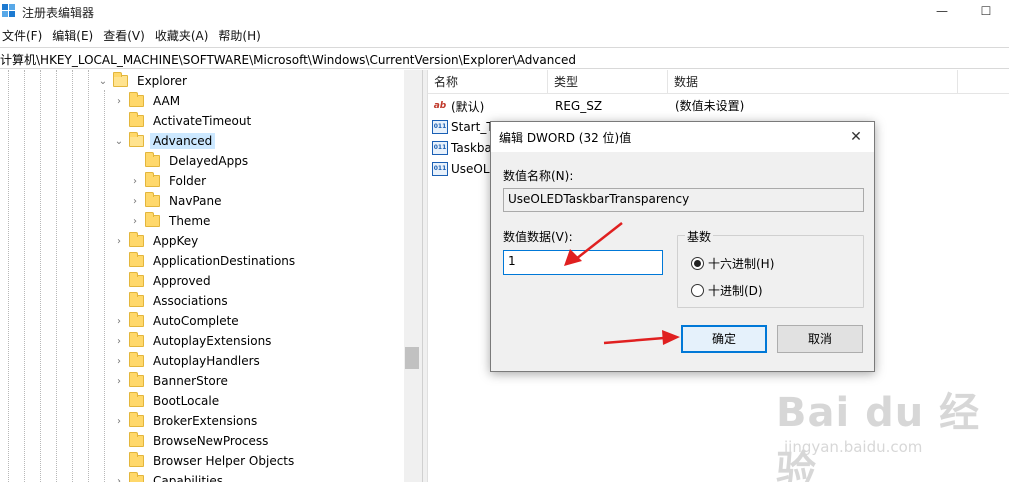 Image resolution: width=1009 pixels, height=482 pixels. Describe the element at coordinates (724, 339) in the screenshot. I see `ok-button: 确定` at that location.